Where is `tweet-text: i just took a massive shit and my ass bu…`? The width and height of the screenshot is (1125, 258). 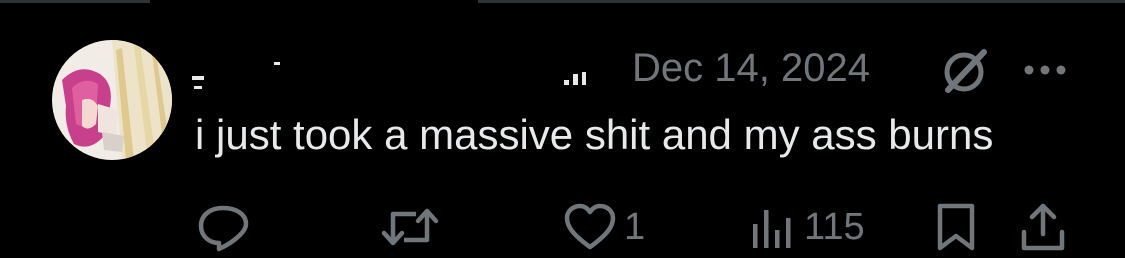 tweet-text: i just took a massive shit and my ass bu… is located at coordinates (594, 134).